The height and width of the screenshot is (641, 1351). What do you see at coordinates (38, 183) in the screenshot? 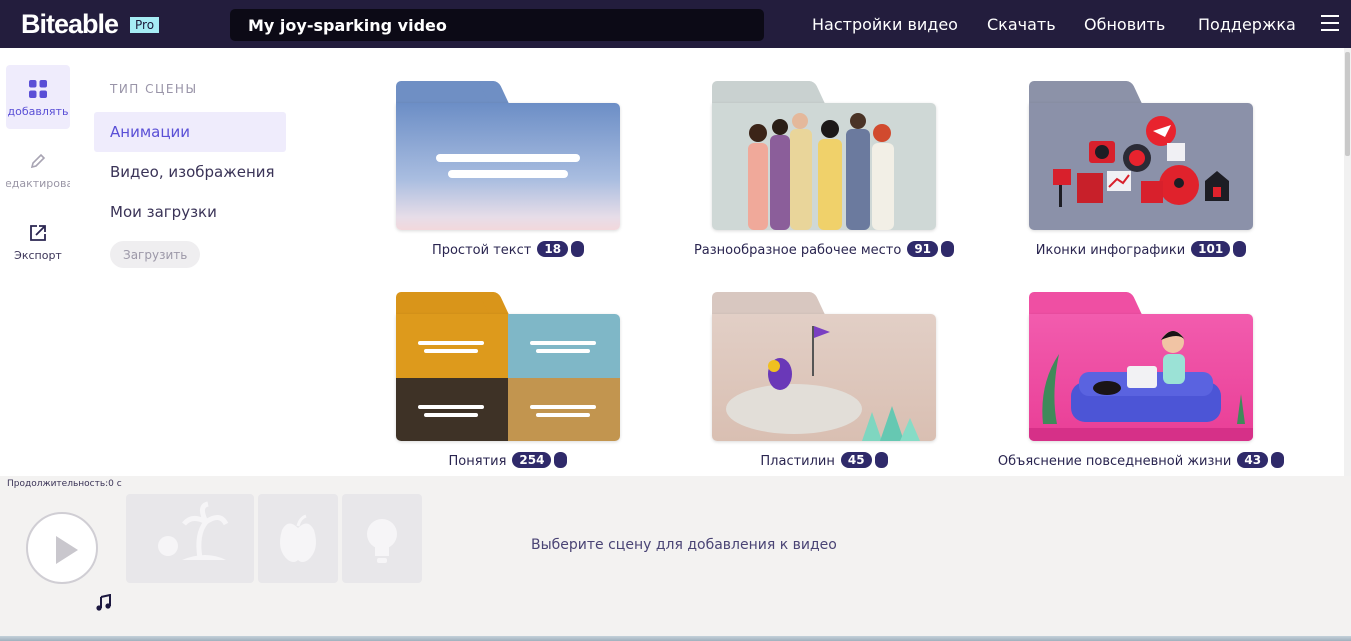
I see `rail-edit-label: редактировать` at bounding box center [38, 183].